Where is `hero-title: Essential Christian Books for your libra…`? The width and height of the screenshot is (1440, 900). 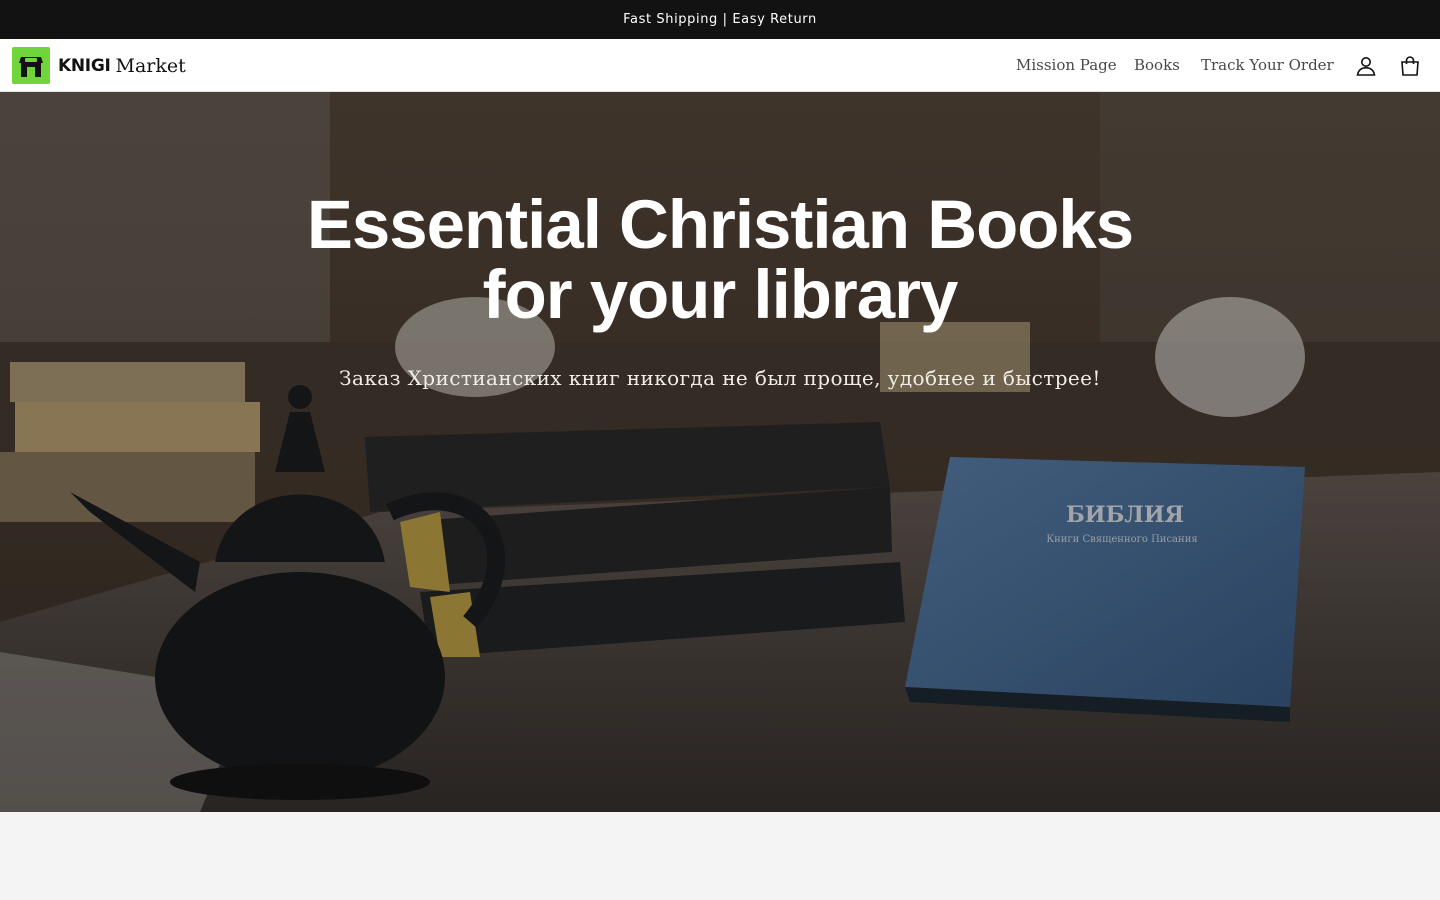 hero-title: Essential Christian Books for your libra… is located at coordinates (720, 259).